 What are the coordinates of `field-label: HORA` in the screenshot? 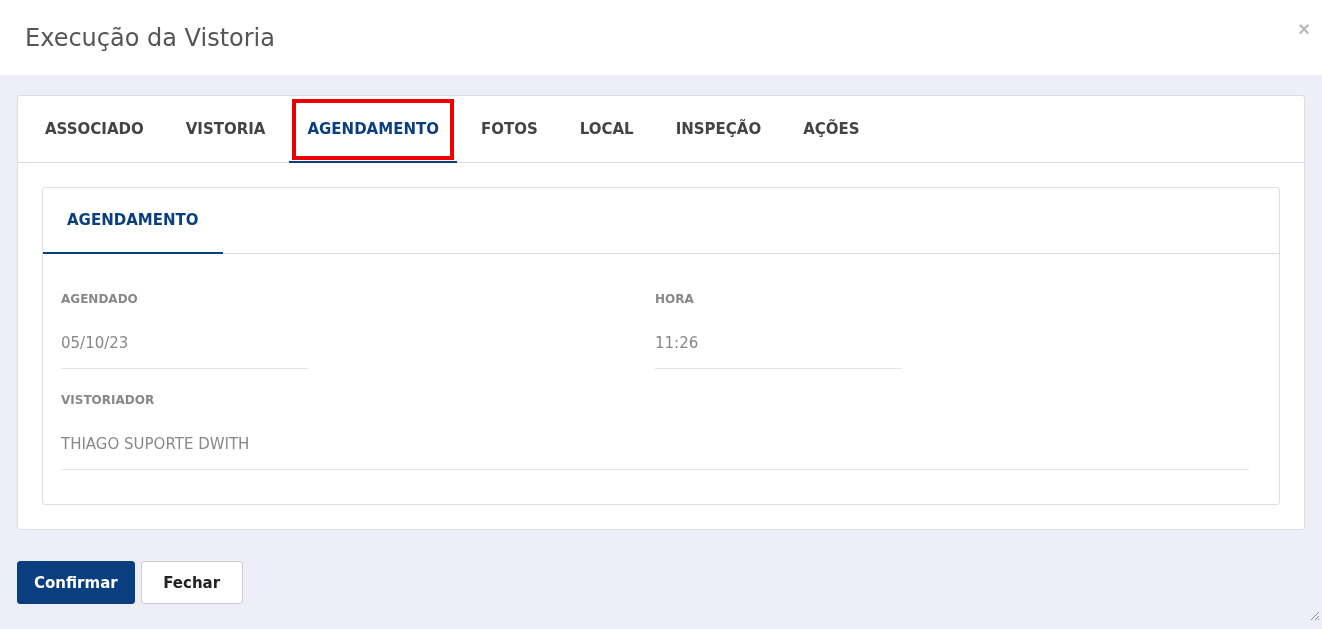 It's located at (675, 299).